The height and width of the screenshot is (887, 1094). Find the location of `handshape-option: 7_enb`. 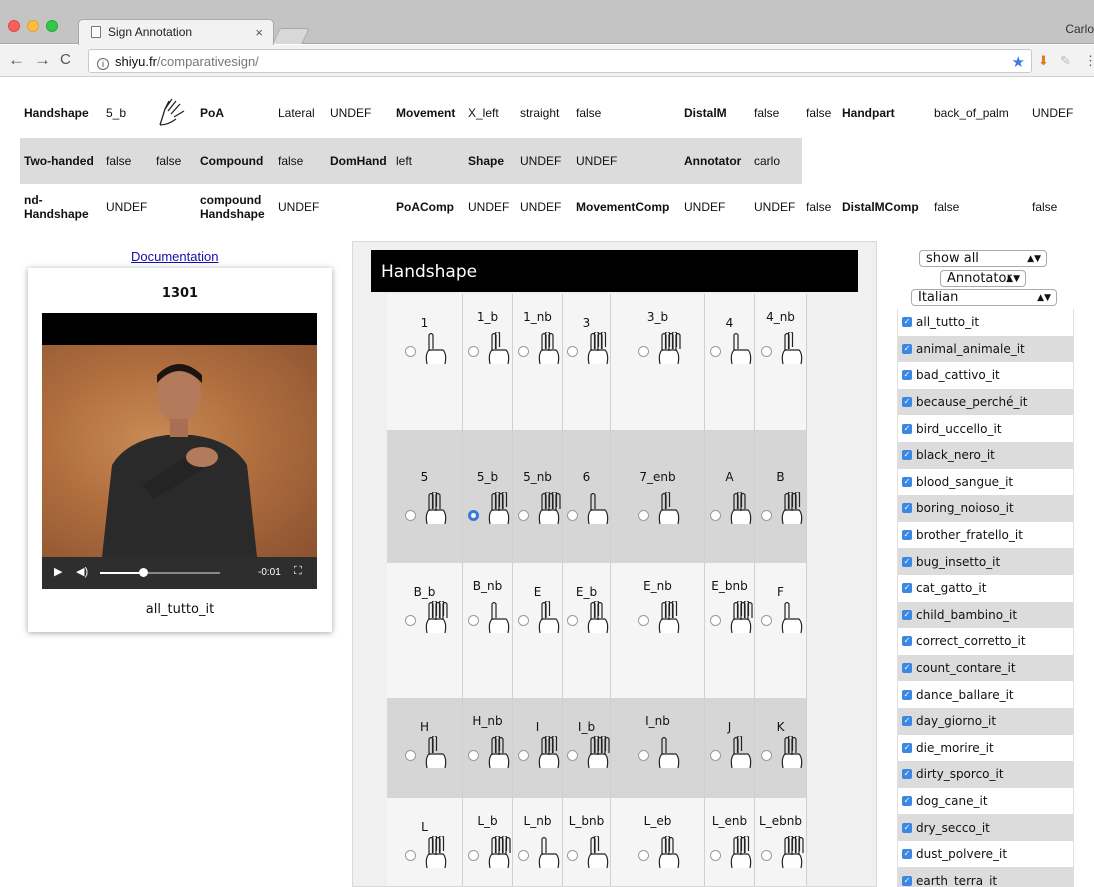

handshape-option: 7_enb is located at coordinates (658, 496).